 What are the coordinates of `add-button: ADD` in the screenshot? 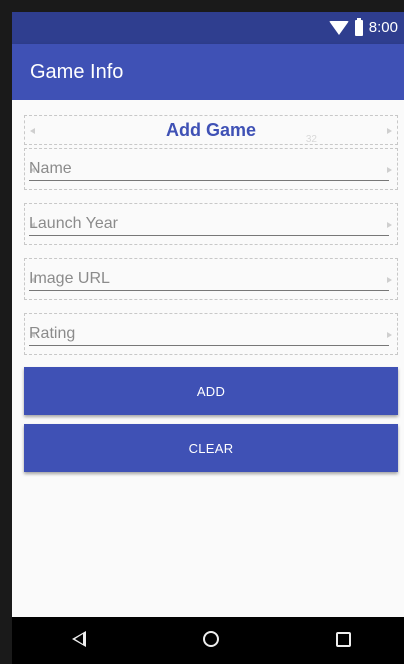 It's located at (211, 391).